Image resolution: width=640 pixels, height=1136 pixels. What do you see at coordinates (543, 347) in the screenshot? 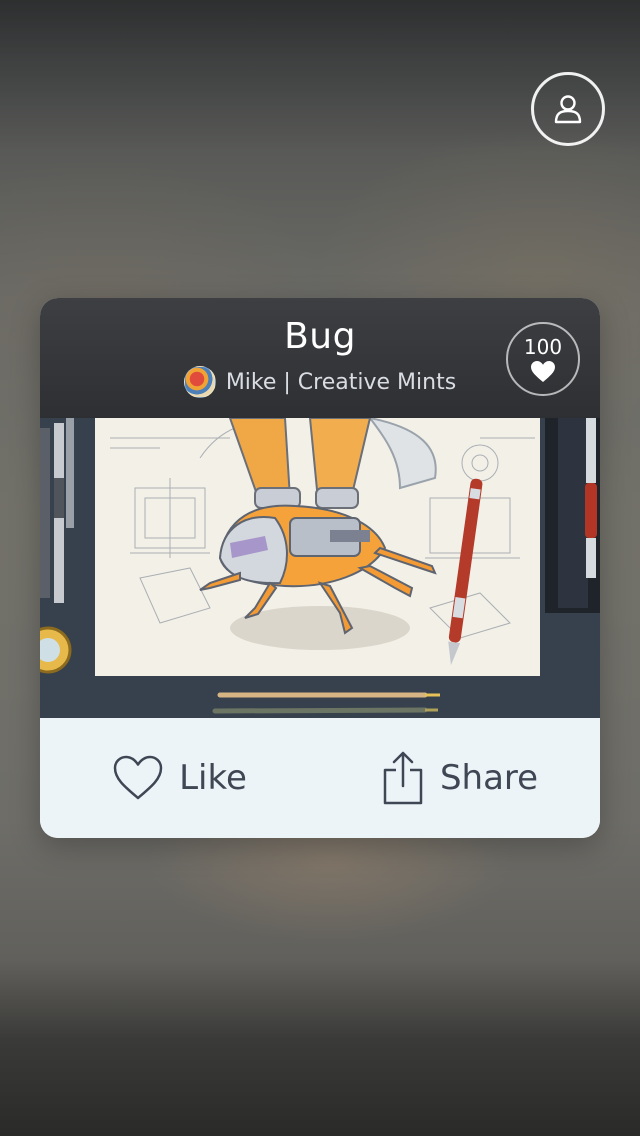
I see `likes-count: 100` at bounding box center [543, 347].